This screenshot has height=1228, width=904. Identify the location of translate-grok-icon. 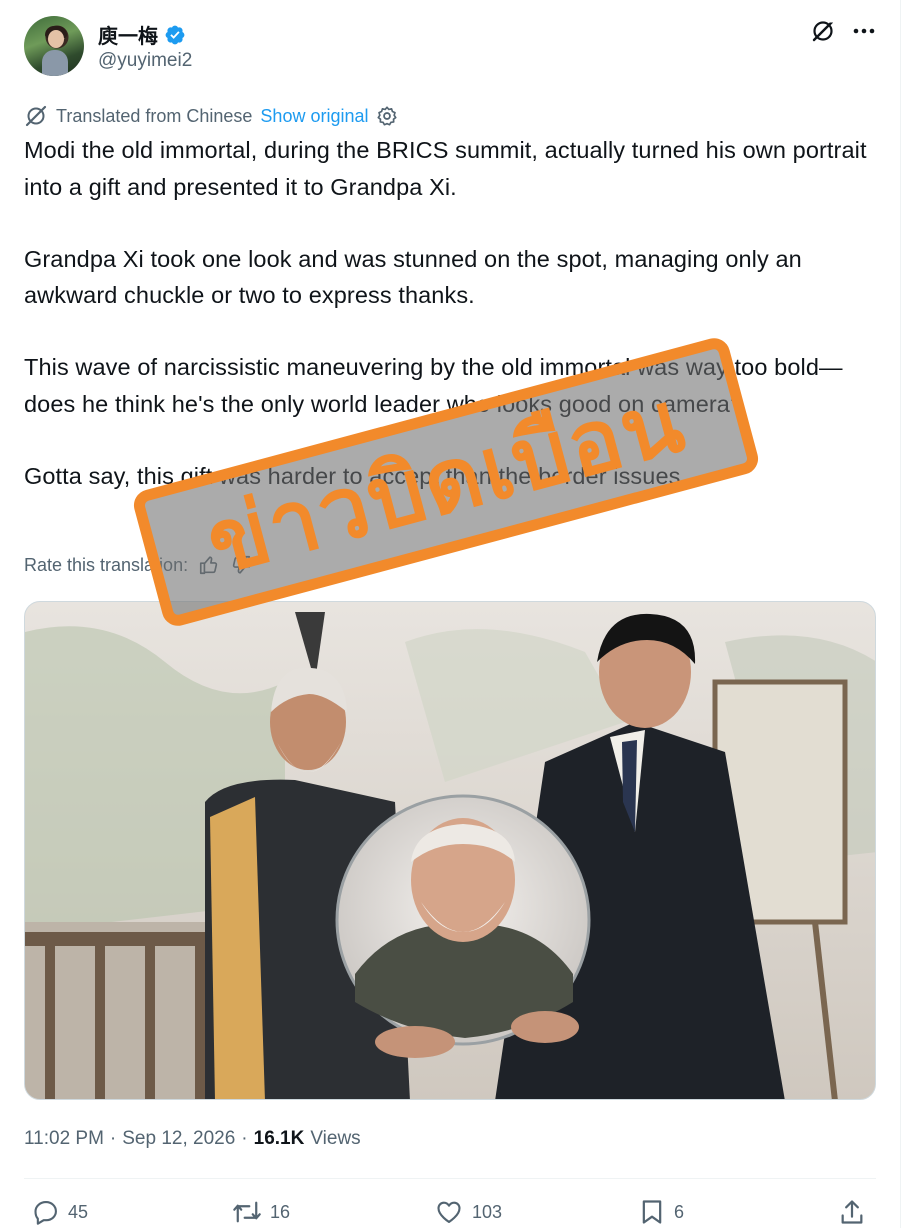
(36, 116).